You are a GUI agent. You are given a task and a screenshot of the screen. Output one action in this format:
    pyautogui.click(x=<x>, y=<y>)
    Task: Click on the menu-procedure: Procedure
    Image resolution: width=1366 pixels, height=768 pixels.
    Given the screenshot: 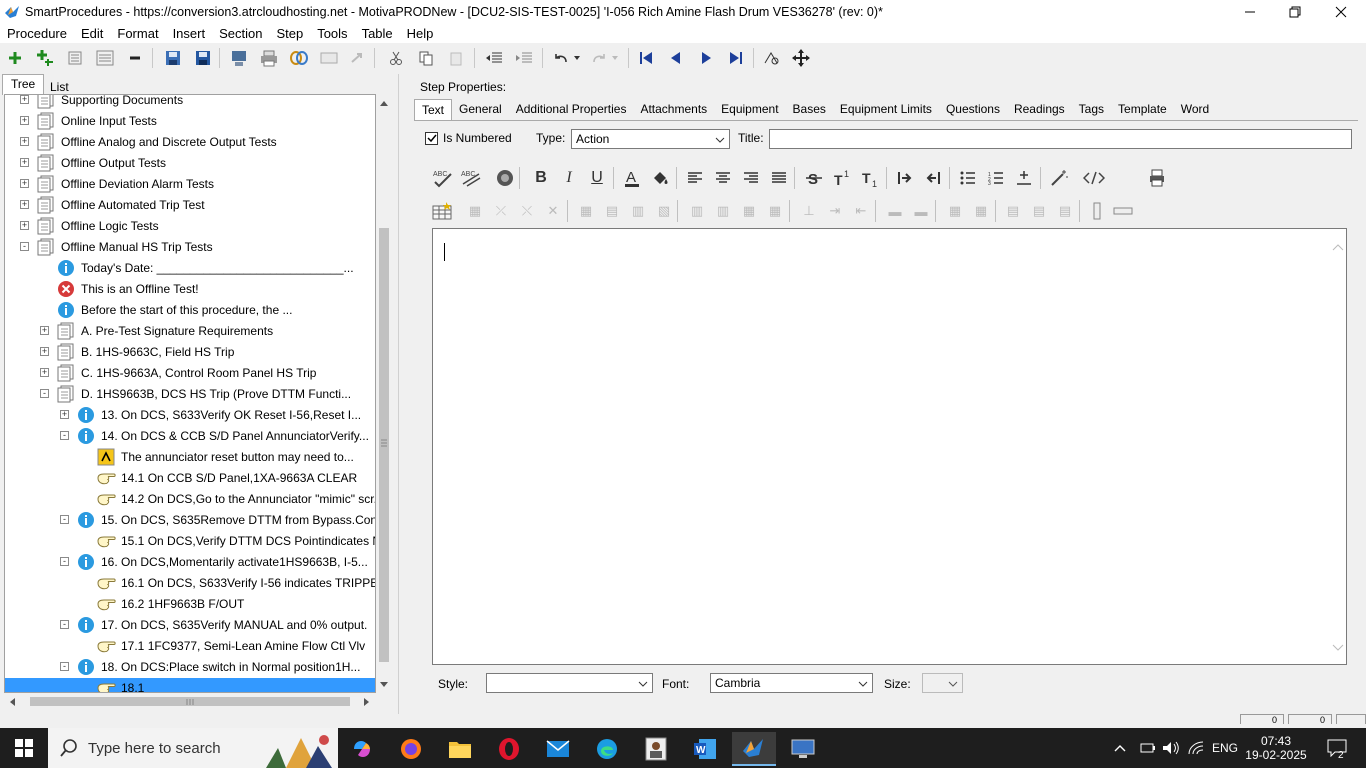 What is the action you would take?
    pyautogui.click(x=37, y=33)
    